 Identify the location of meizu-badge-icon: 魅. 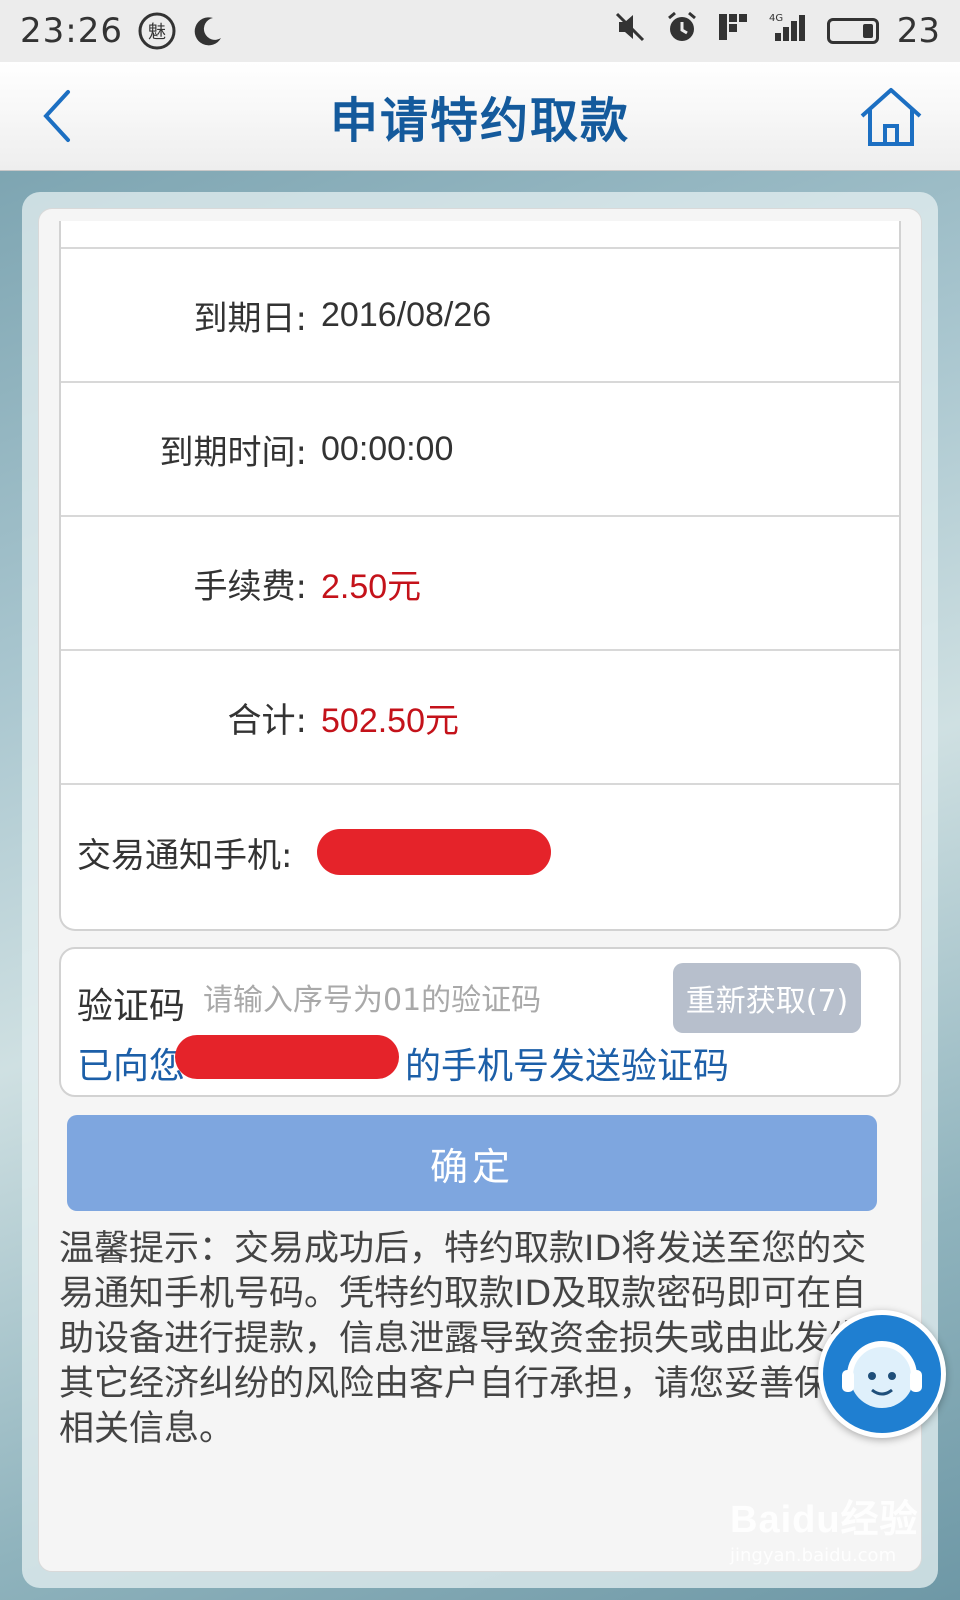
(157, 31).